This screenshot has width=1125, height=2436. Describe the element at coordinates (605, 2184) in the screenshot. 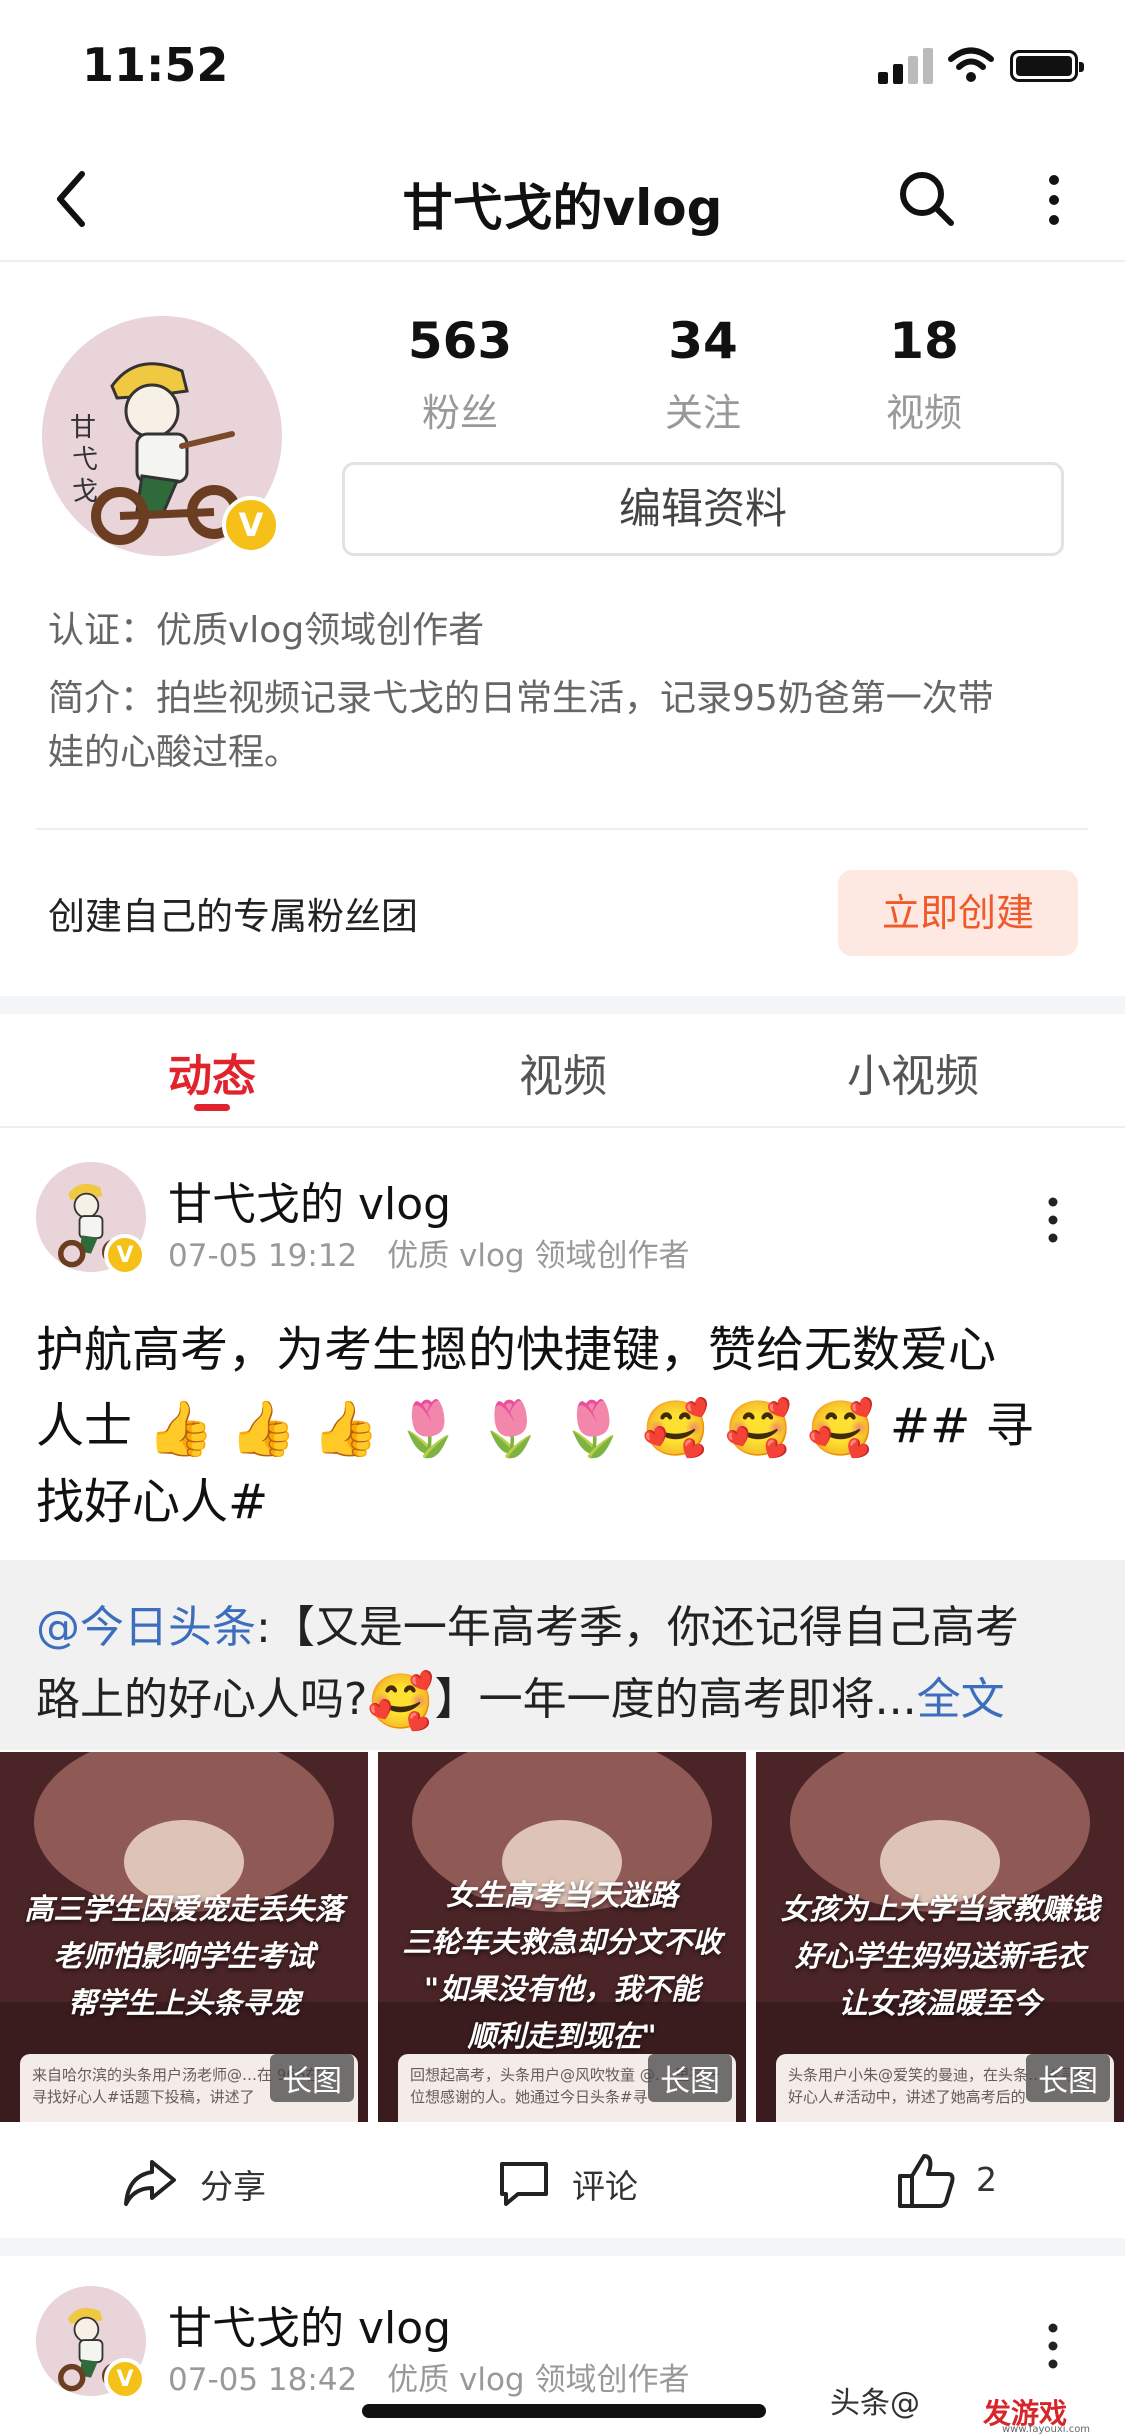

I see `comment-button: 评论` at that location.